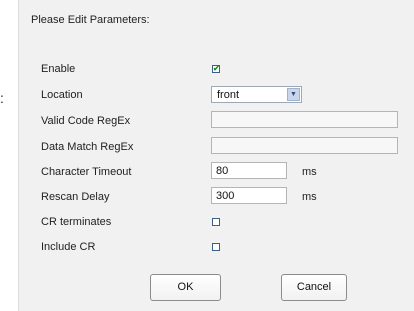 The width and height of the screenshot is (414, 311). Describe the element at coordinates (304, 145) in the screenshot. I see `data-match-regex-input` at that location.